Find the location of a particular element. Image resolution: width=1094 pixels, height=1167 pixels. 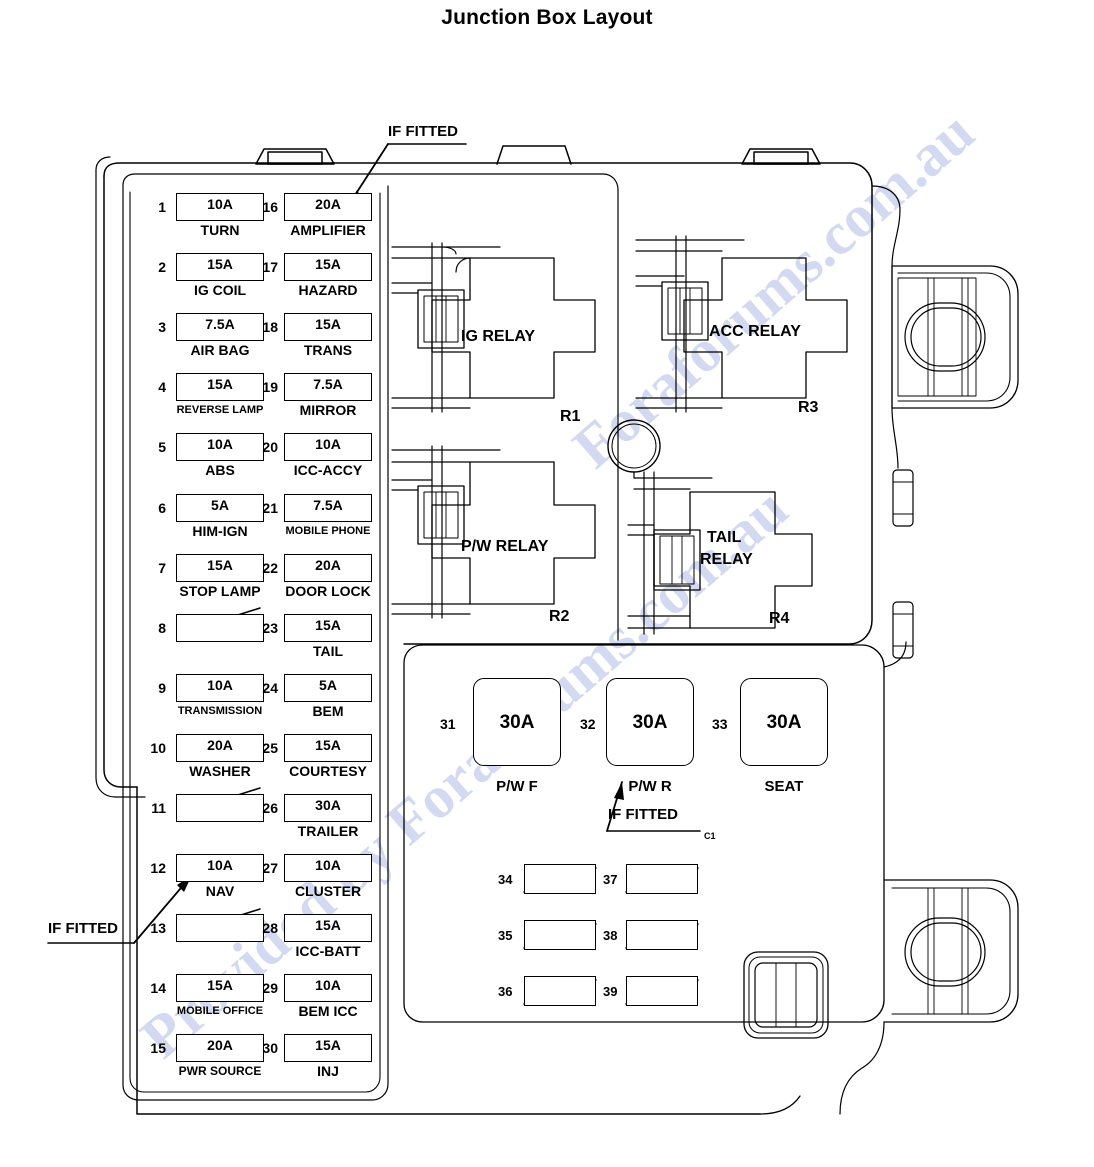

fuse-slot-9: 10A is located at coordinates (220, 687).